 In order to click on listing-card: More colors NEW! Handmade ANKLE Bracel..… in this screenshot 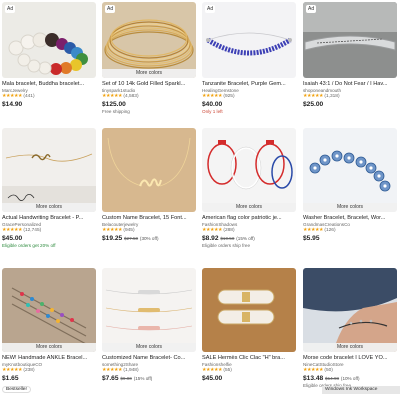, I will do `click(49, 325)`.